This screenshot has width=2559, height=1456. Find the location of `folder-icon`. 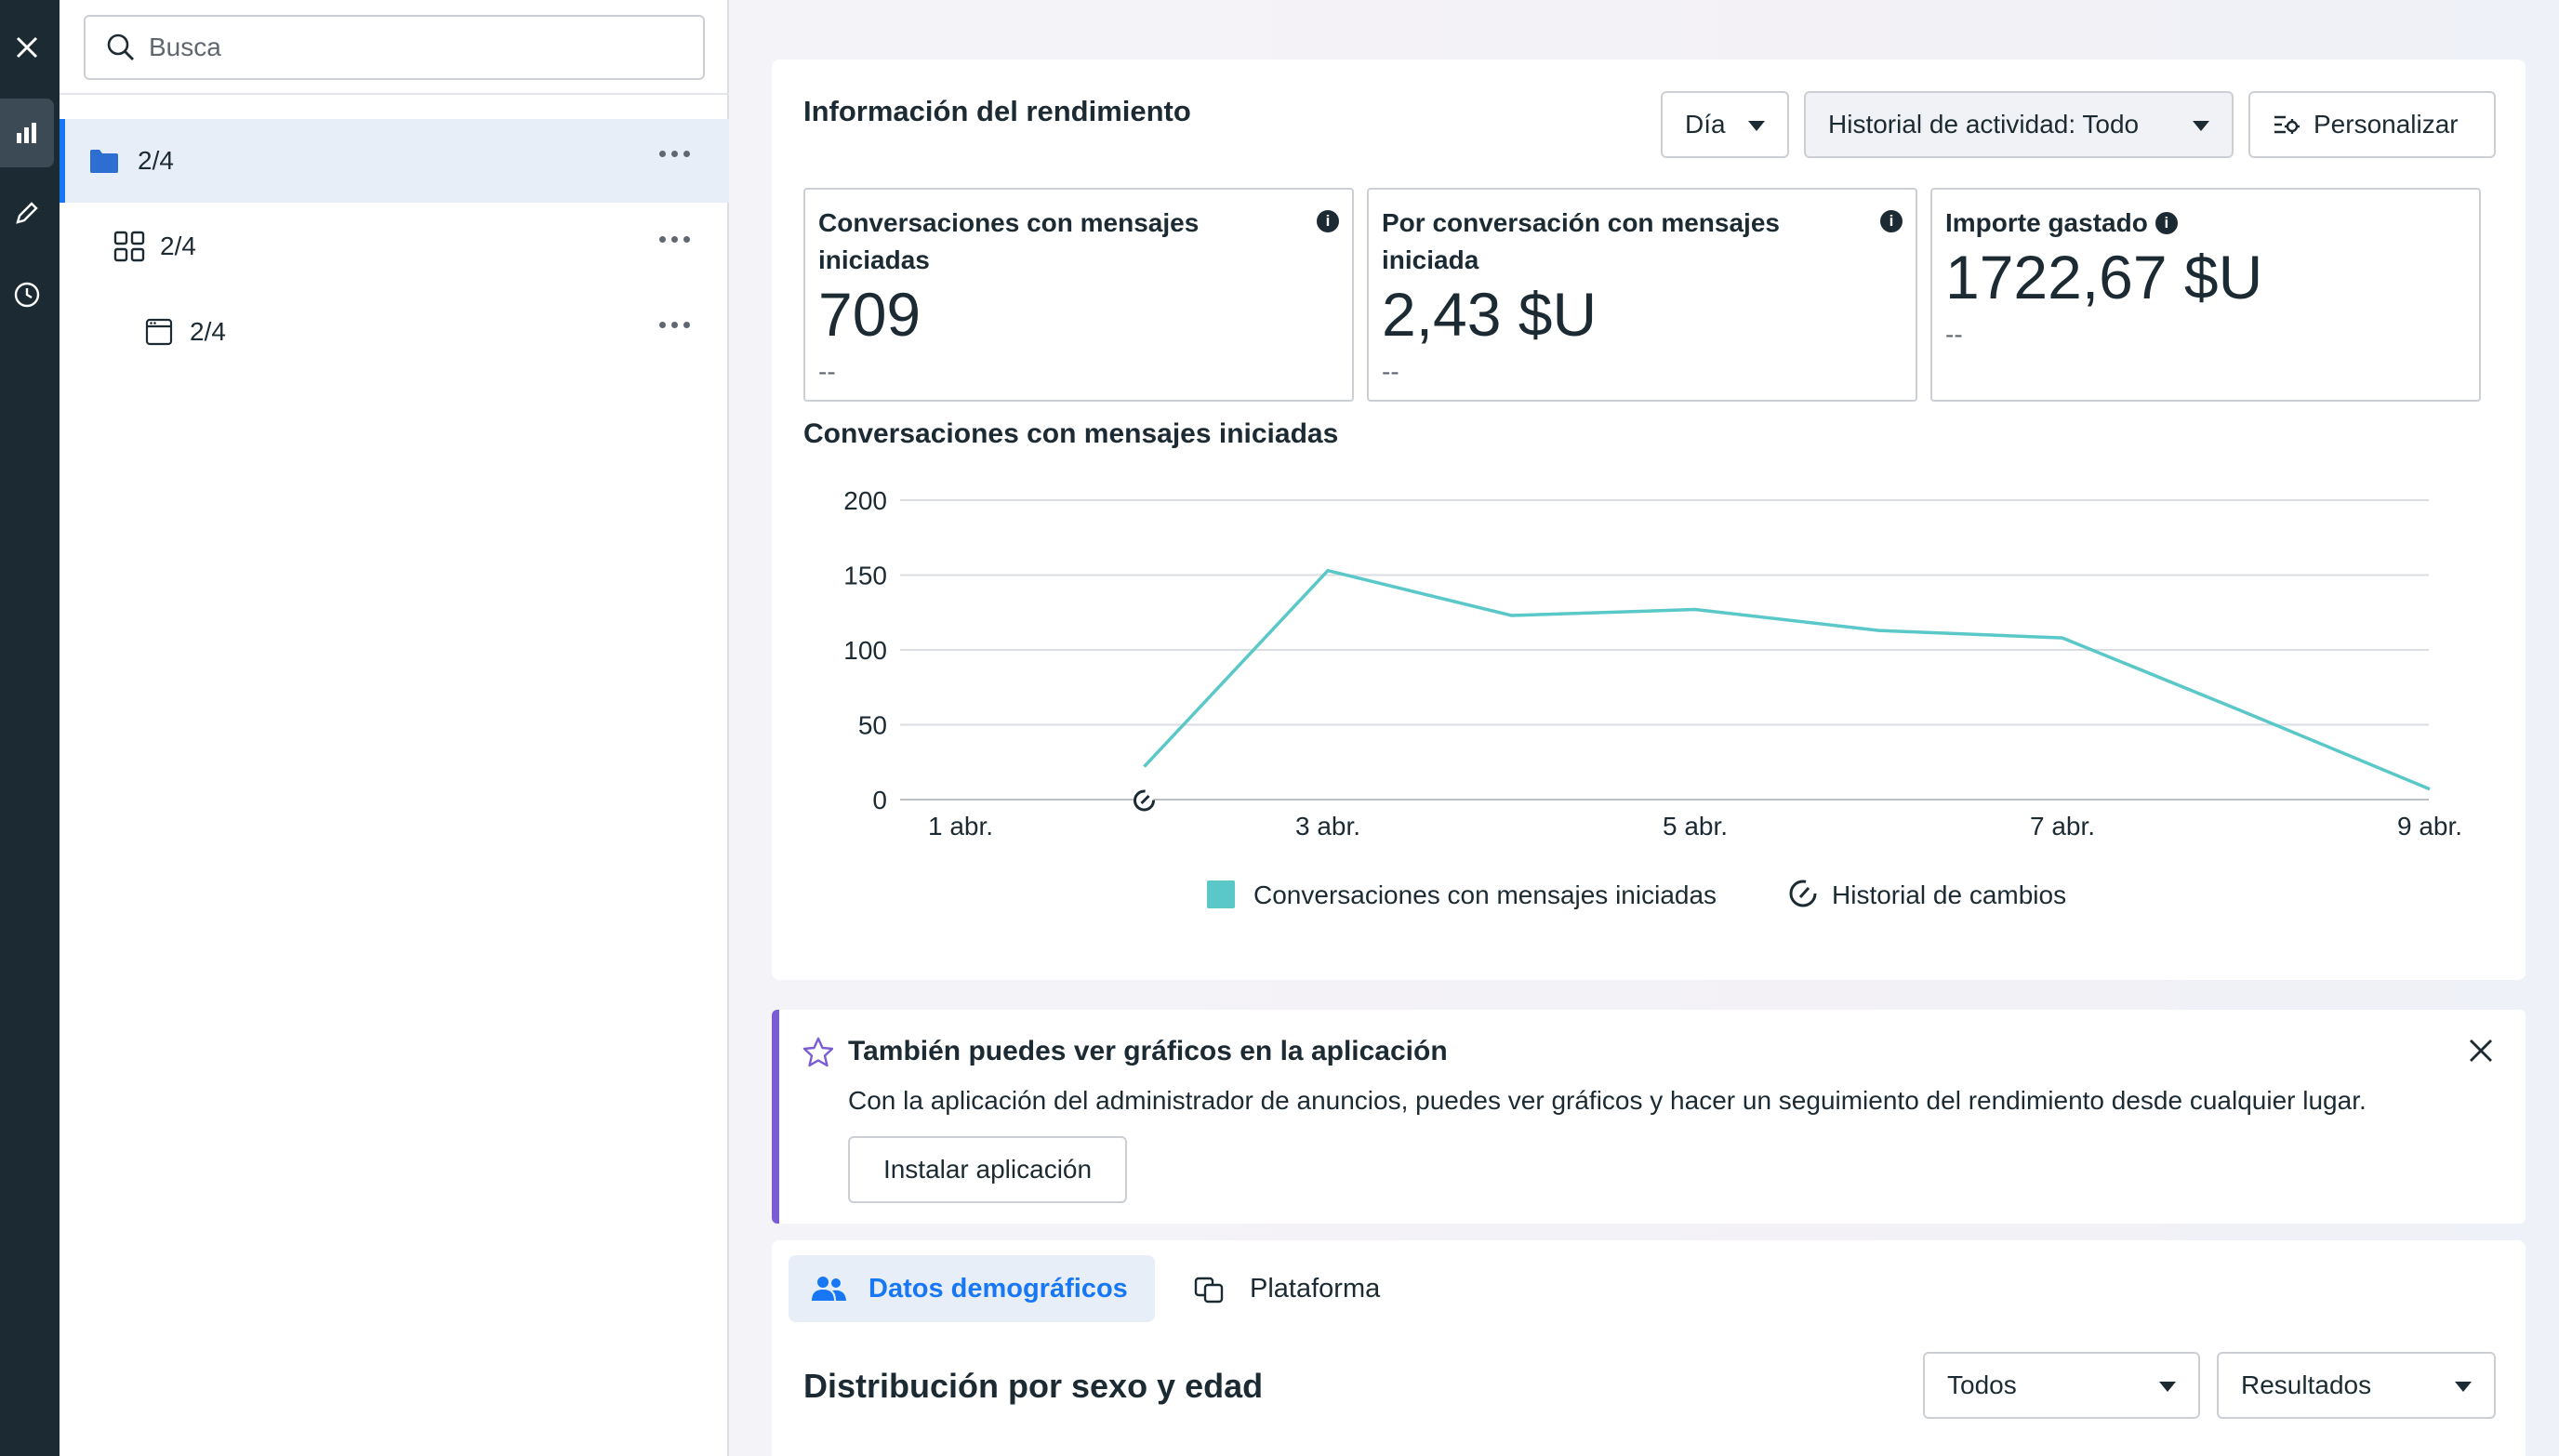

folder-icon is located at coordinates (104, 161).